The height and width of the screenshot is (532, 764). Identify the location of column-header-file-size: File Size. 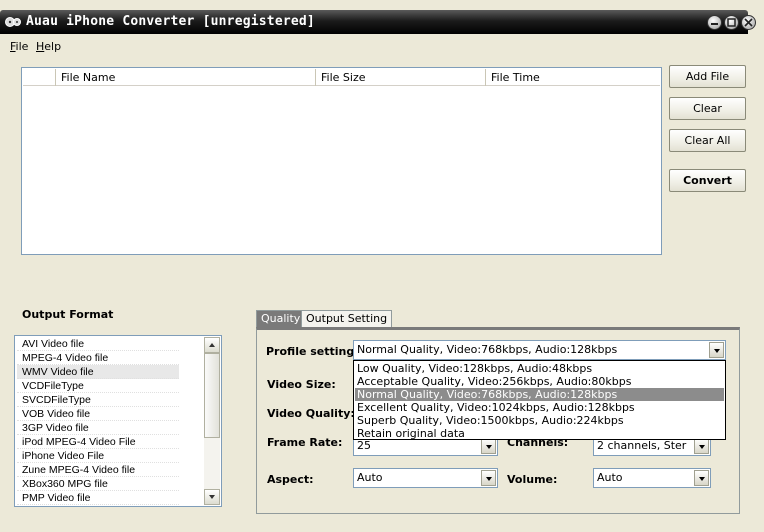
(401, 77).